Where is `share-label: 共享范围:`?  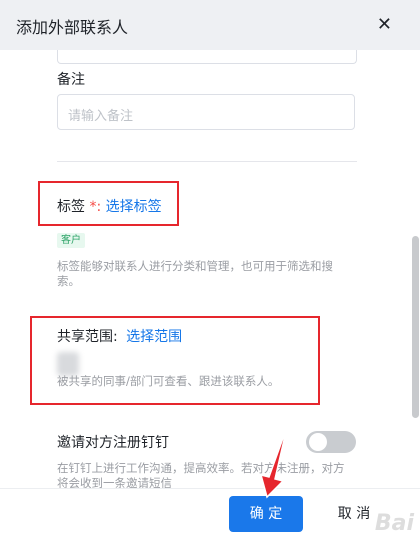 share-label: 共享范围: is located at coordinates (87, 337).